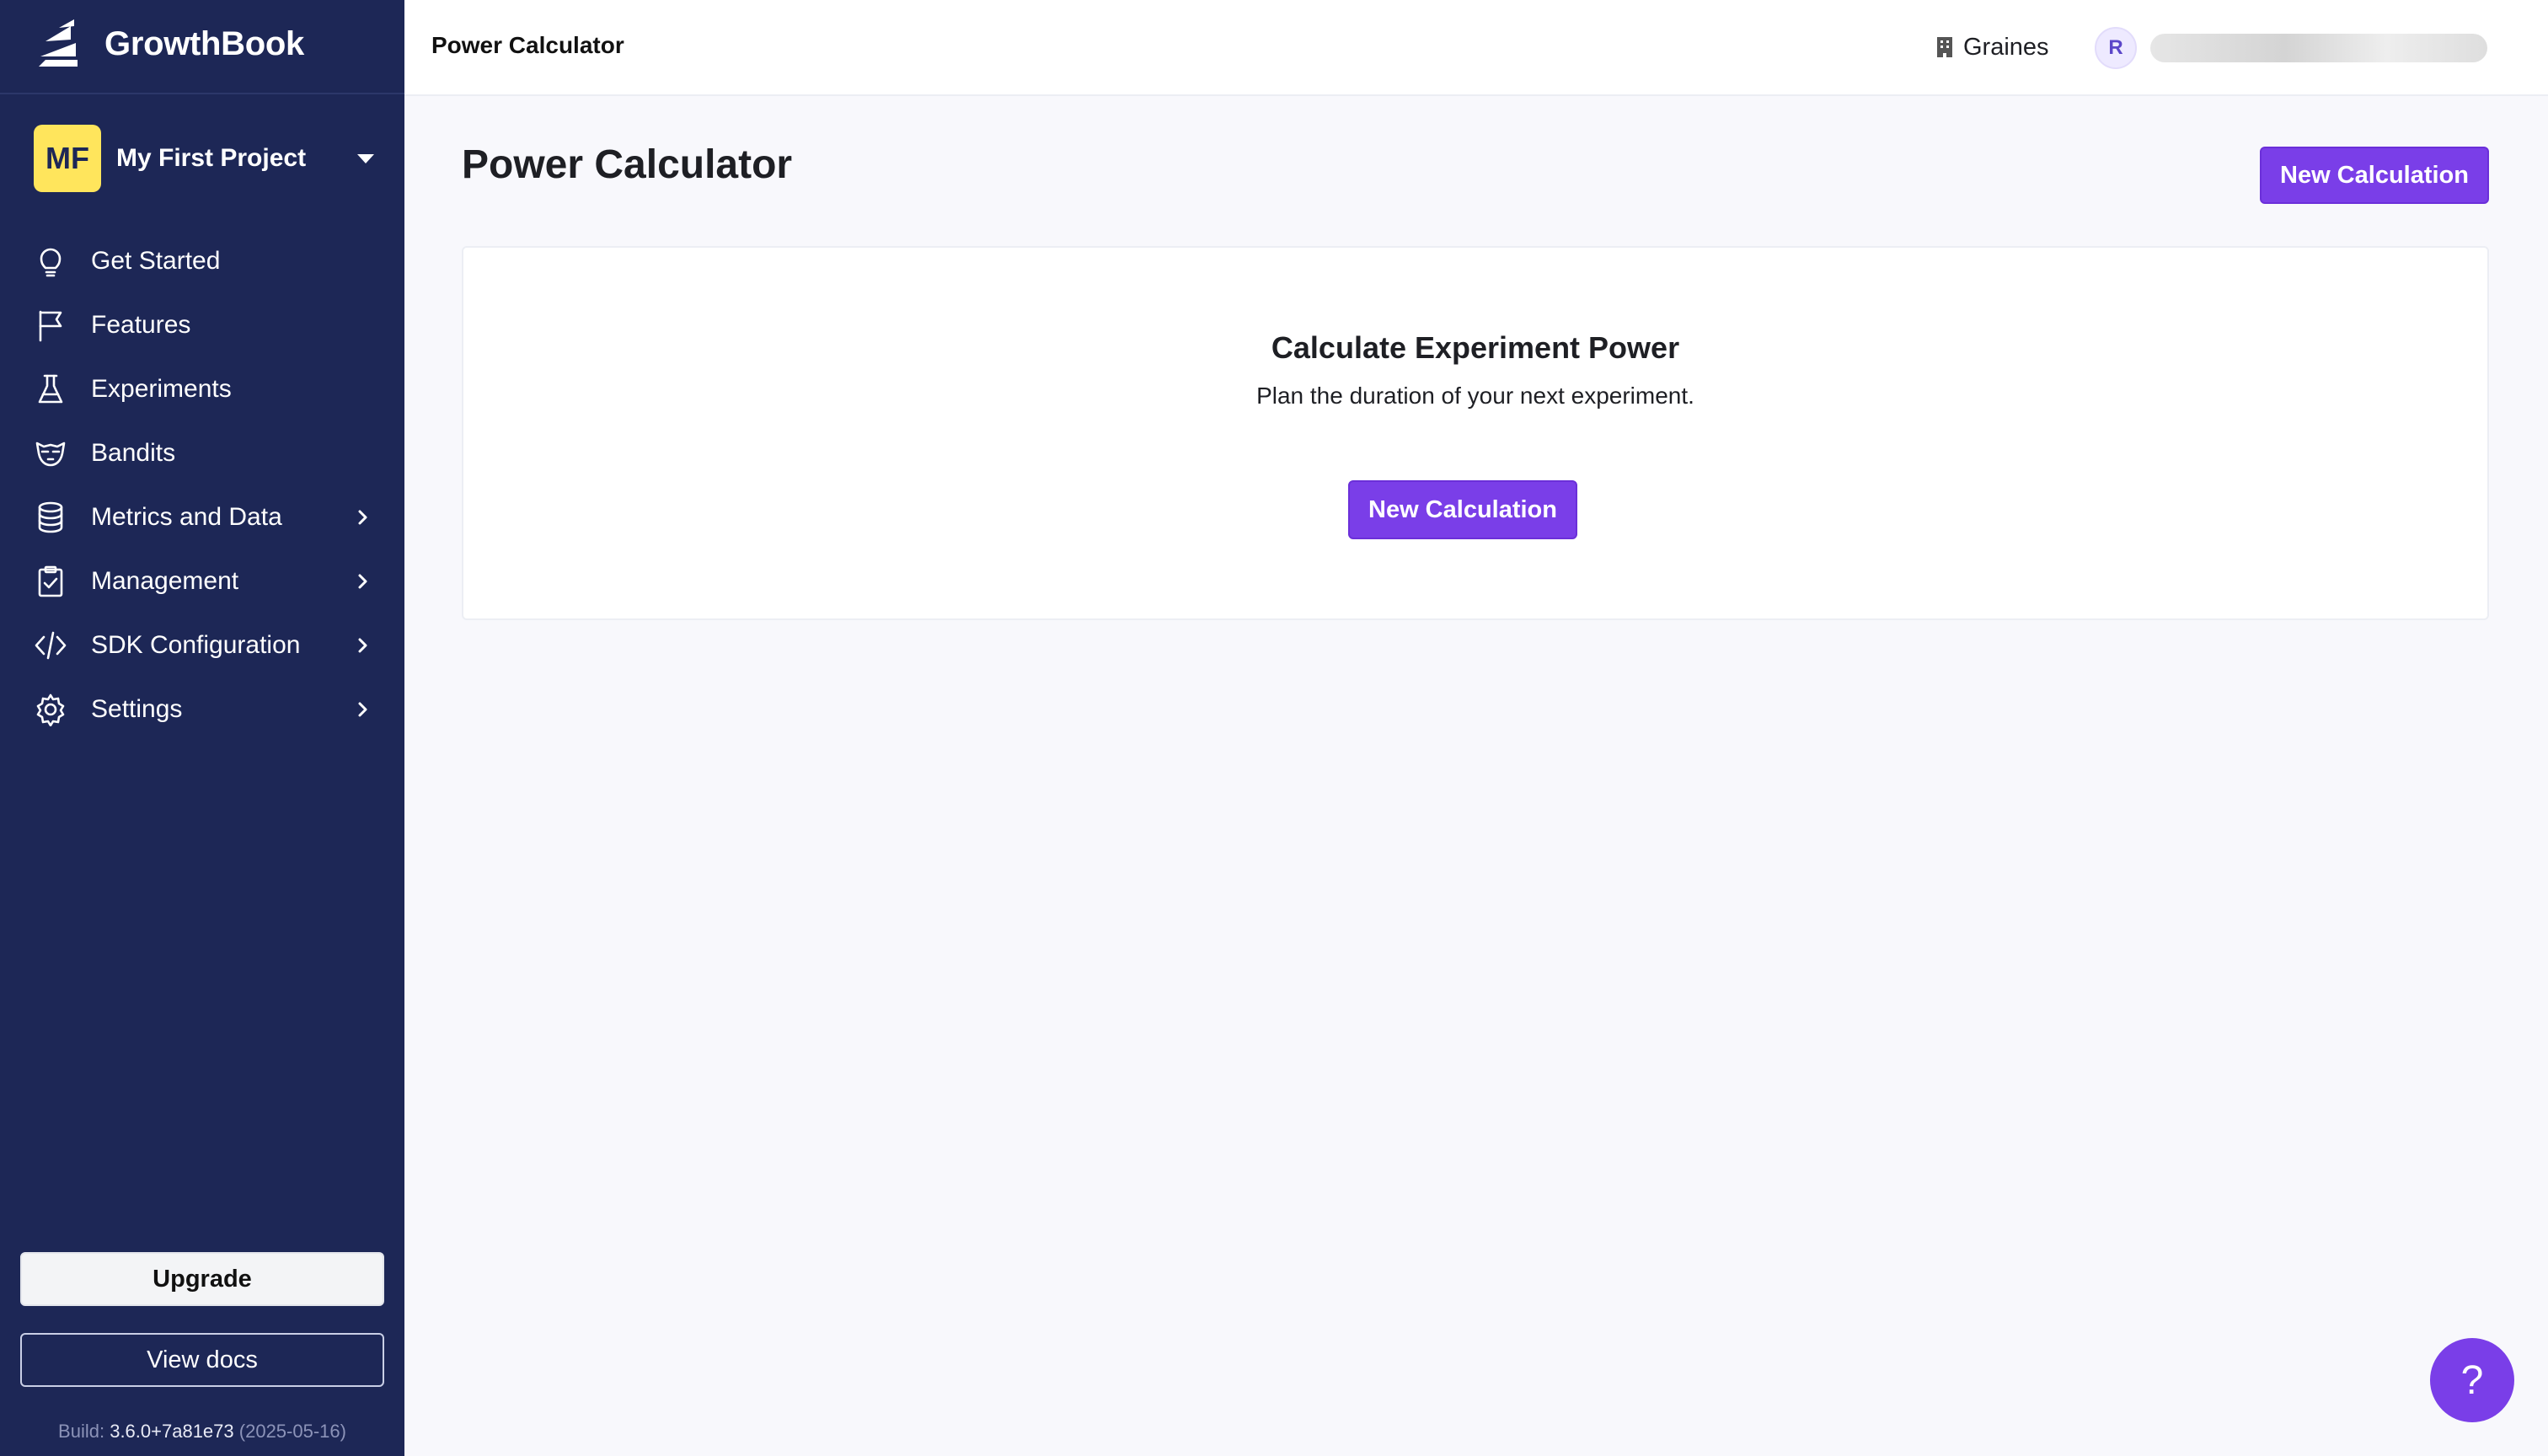 The image size is (2548, 1456). What do you see at coordinates (211, 158) in the screenshot?
I see `project-name: My First Project` at bounding box center [211, 158].